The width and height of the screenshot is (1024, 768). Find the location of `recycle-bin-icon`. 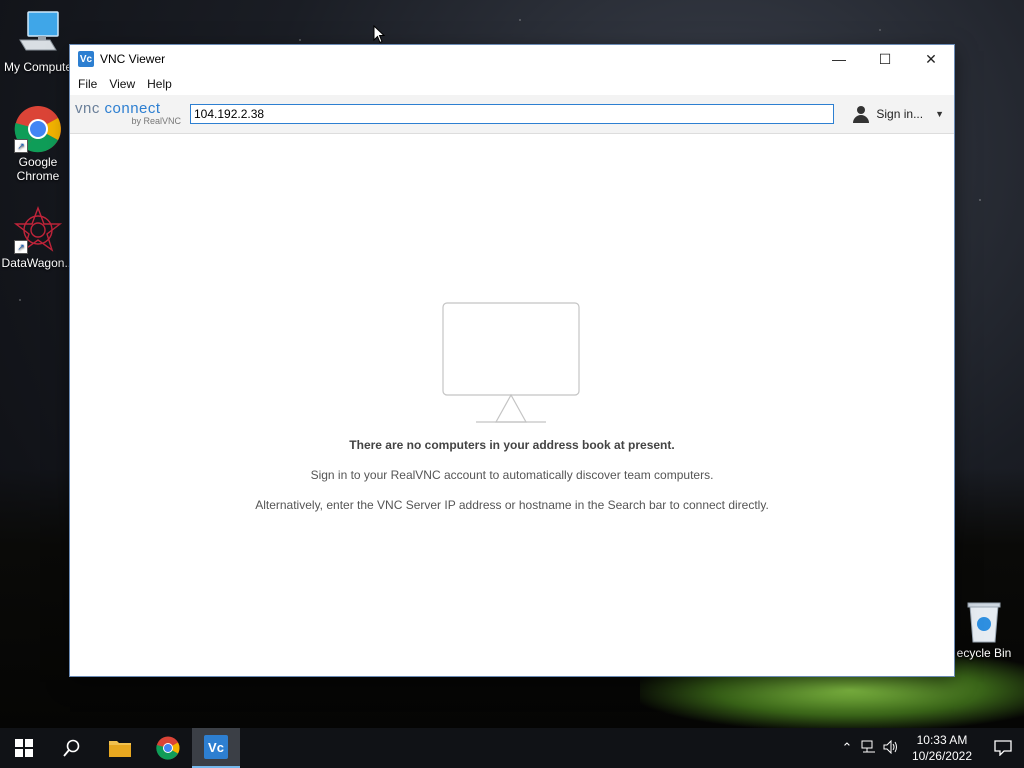

recycle-bin-icon is located at coordinates (984, 622).